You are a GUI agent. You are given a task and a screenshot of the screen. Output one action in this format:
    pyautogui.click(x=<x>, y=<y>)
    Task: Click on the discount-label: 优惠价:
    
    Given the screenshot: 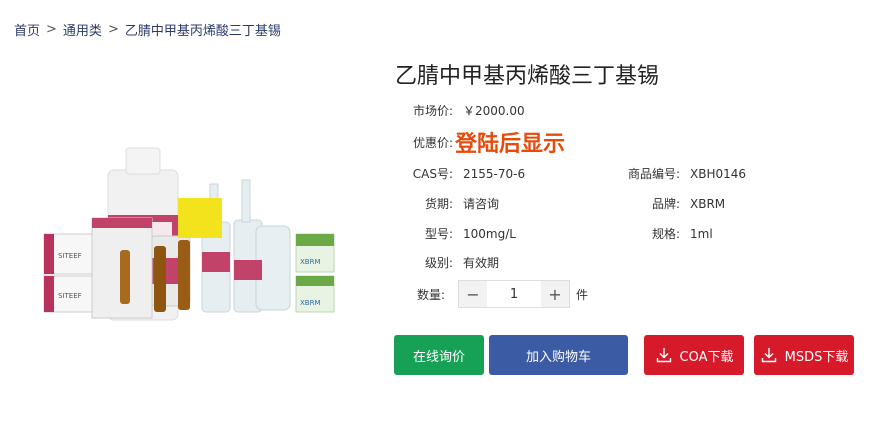 What is the action you would take?
    pyautogui.click(x=432, y=142)
    